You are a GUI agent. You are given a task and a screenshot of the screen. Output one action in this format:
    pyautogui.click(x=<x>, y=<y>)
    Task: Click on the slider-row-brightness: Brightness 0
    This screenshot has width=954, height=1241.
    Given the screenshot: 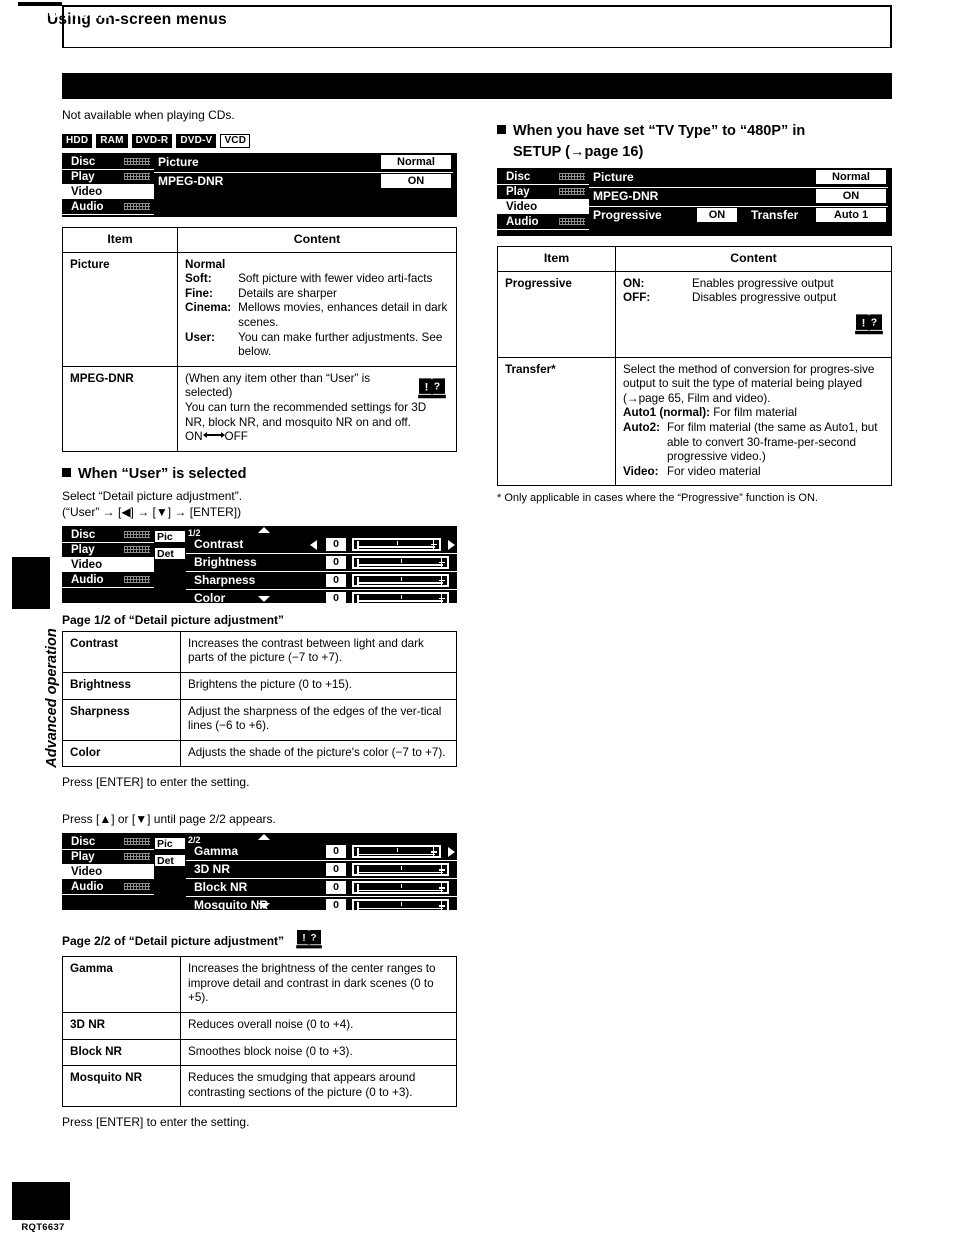 What is the action you would take?
    pyautogui.click(x=321, y=563)
    